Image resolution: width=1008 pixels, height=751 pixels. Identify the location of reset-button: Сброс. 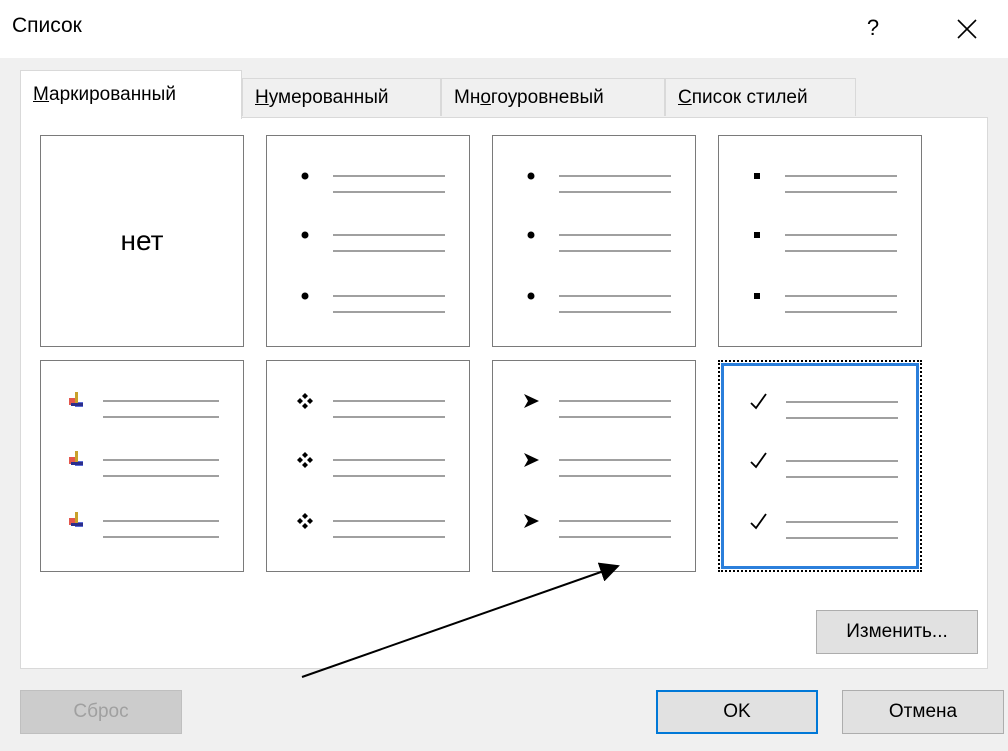
(101, 712).